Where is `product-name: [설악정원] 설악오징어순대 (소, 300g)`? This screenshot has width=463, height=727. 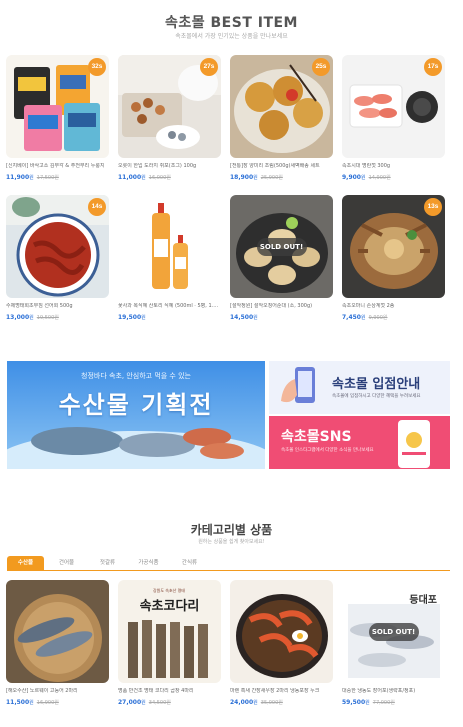
product-name: [설악정원] 설악오징어순대 (소, 300g) is located at coordinates (281, 306).